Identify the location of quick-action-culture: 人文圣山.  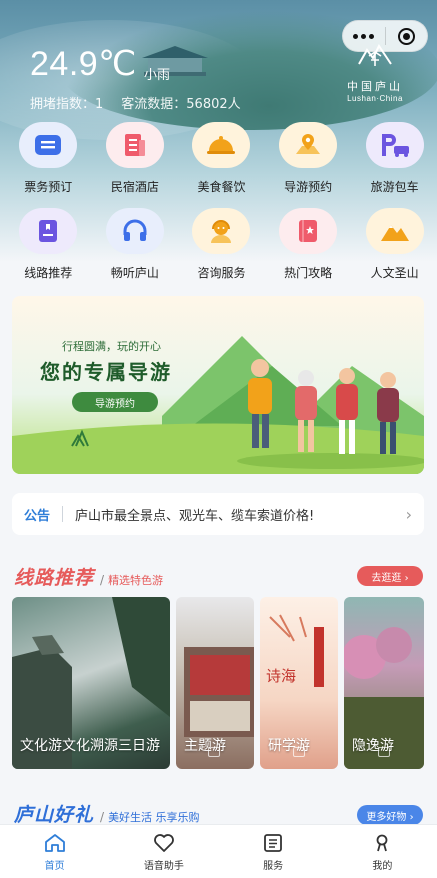
(394, 251).